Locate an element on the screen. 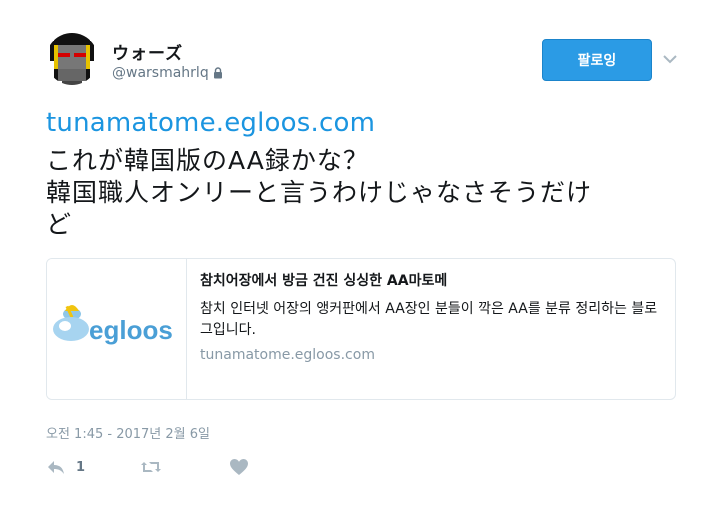 Image resolution: width=721 pixels, height=514 pixels. logo-text: egloos is located at coordinates (131, 330).